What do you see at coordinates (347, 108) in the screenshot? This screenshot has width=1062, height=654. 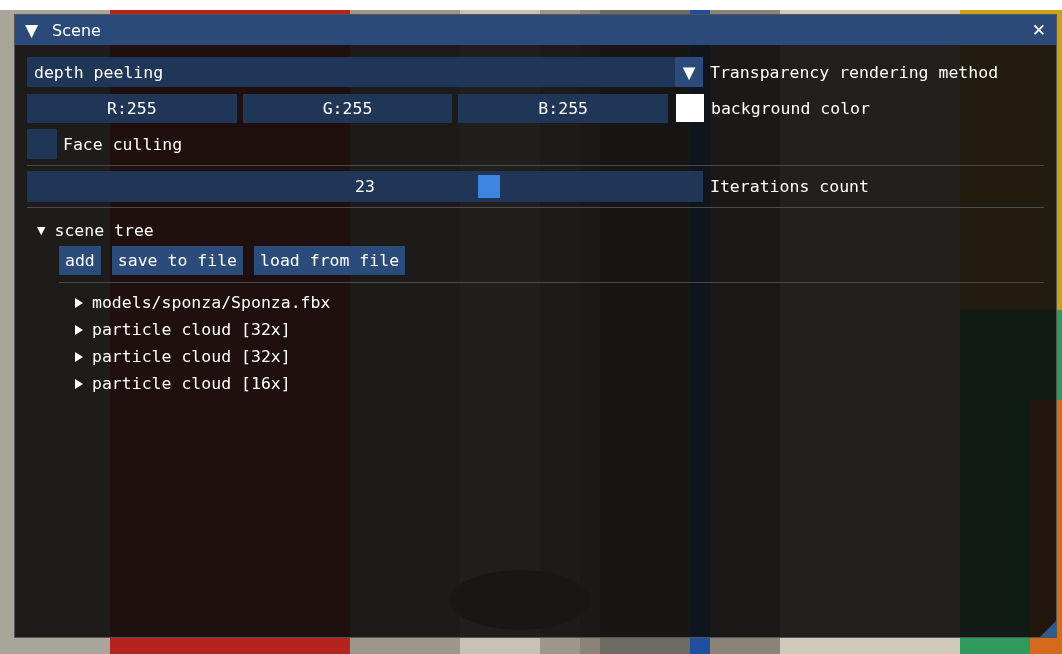 I see `color-channel-field: G:255` at bounding box center [347, 108].